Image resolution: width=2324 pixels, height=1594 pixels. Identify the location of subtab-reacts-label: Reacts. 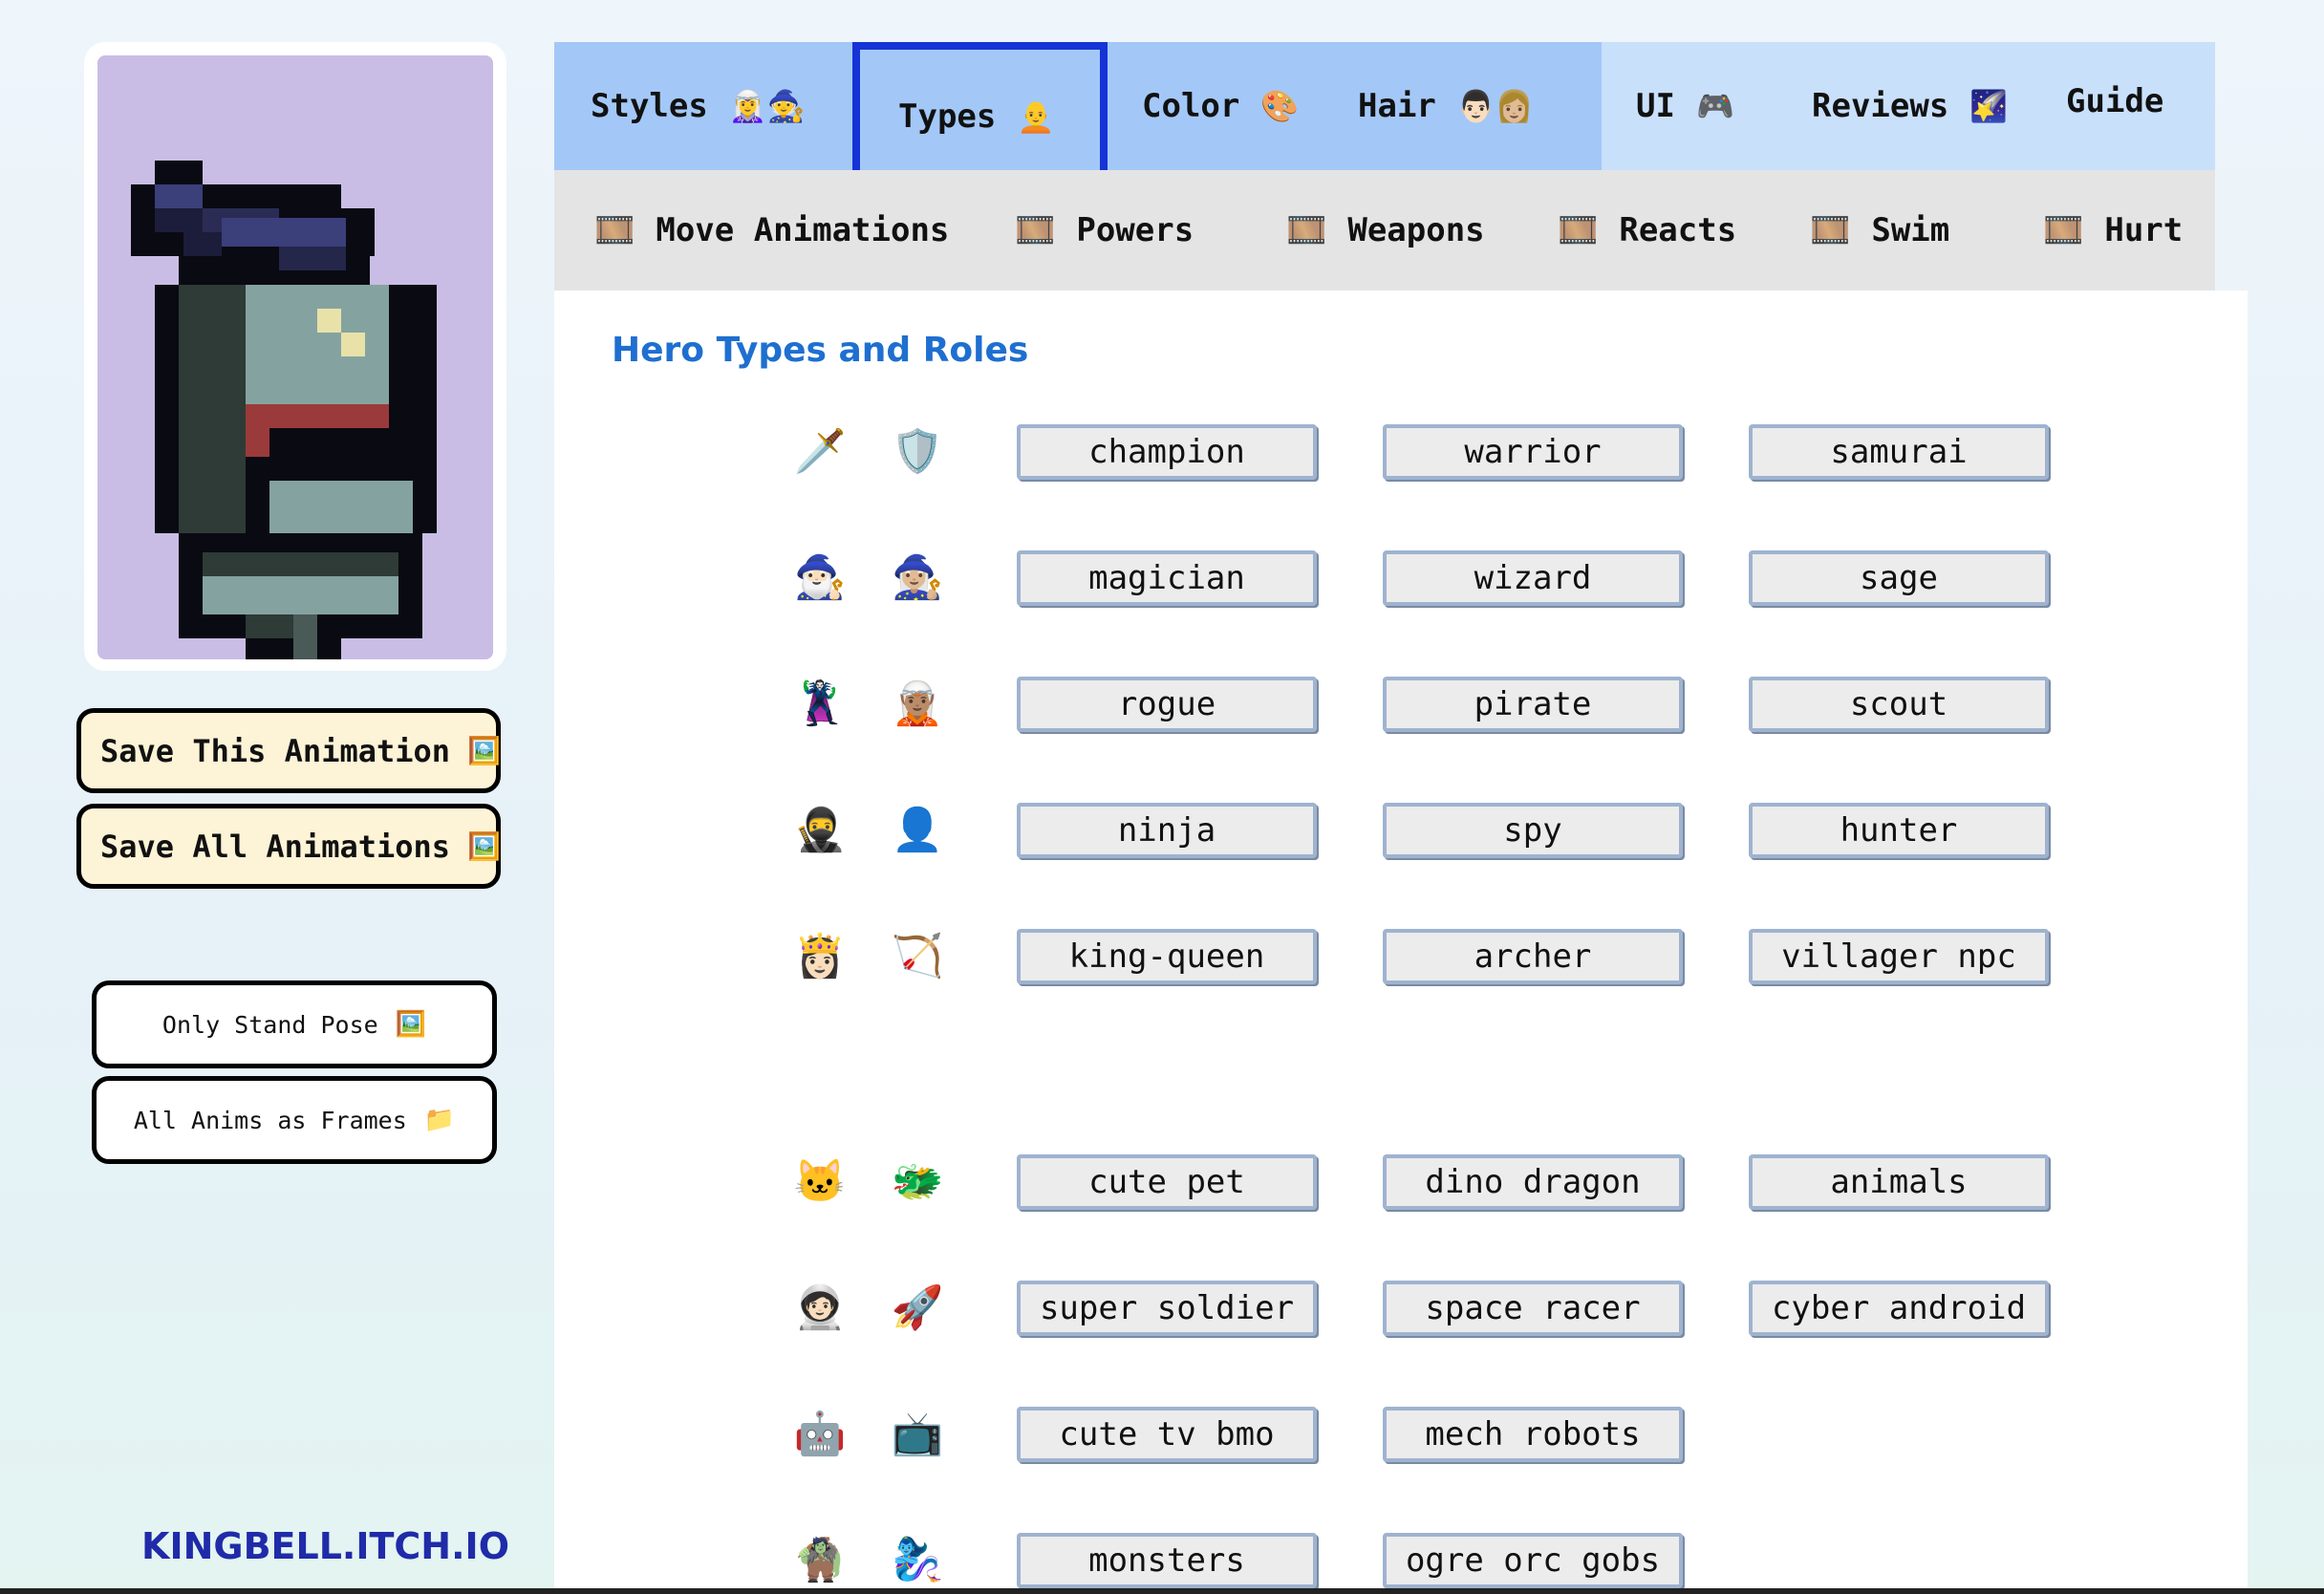
(1678, 230).